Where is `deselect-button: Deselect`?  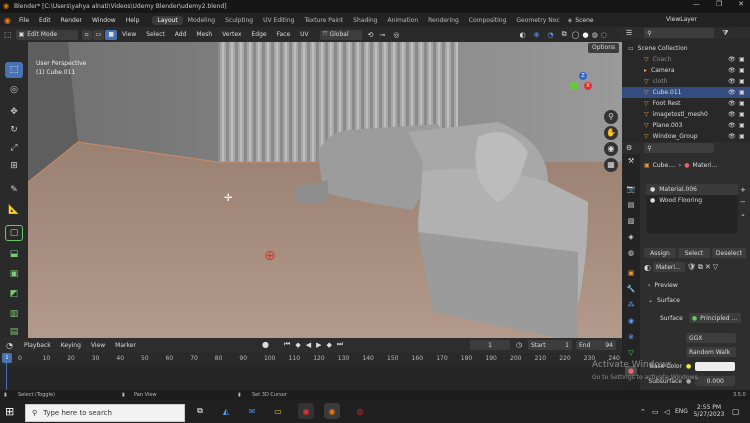 deselect-button: Deselect is located at coordinates (729, 253).